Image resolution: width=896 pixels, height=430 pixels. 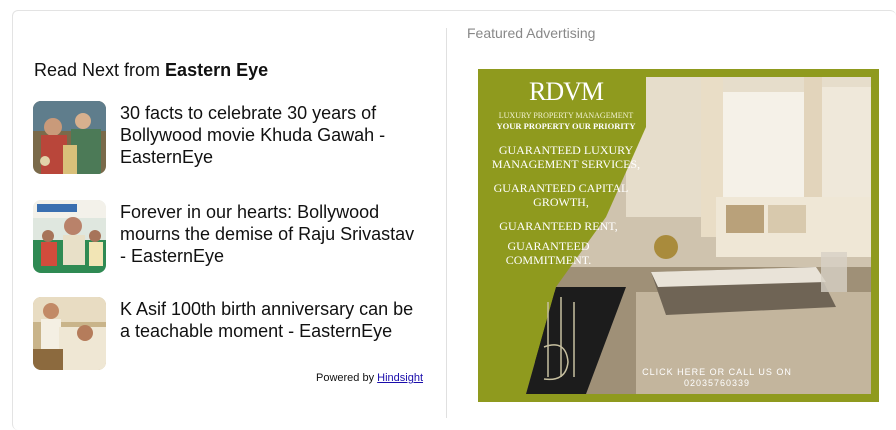 I want to click on ad-line: GUARANTEED RENT,, so click(x=558, y=226).